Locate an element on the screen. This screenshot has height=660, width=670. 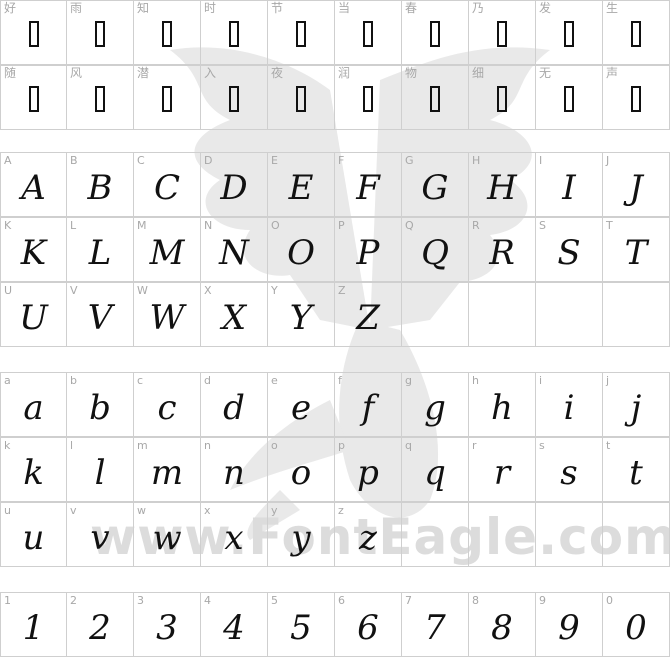
glyph-cell: 88 is located at coordinates (502, 624).